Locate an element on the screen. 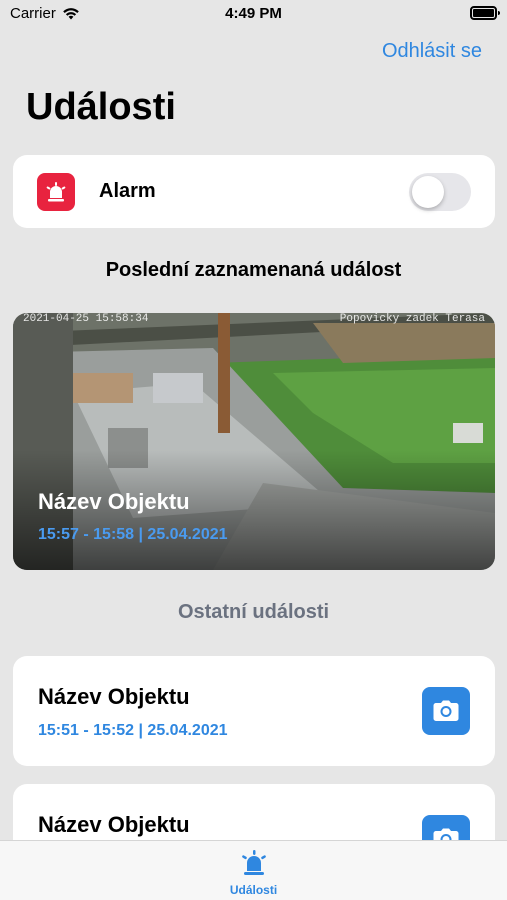 The height and width of the screenshot is (900, 507). tab-bar: Události is located at coordinates (253, 870).